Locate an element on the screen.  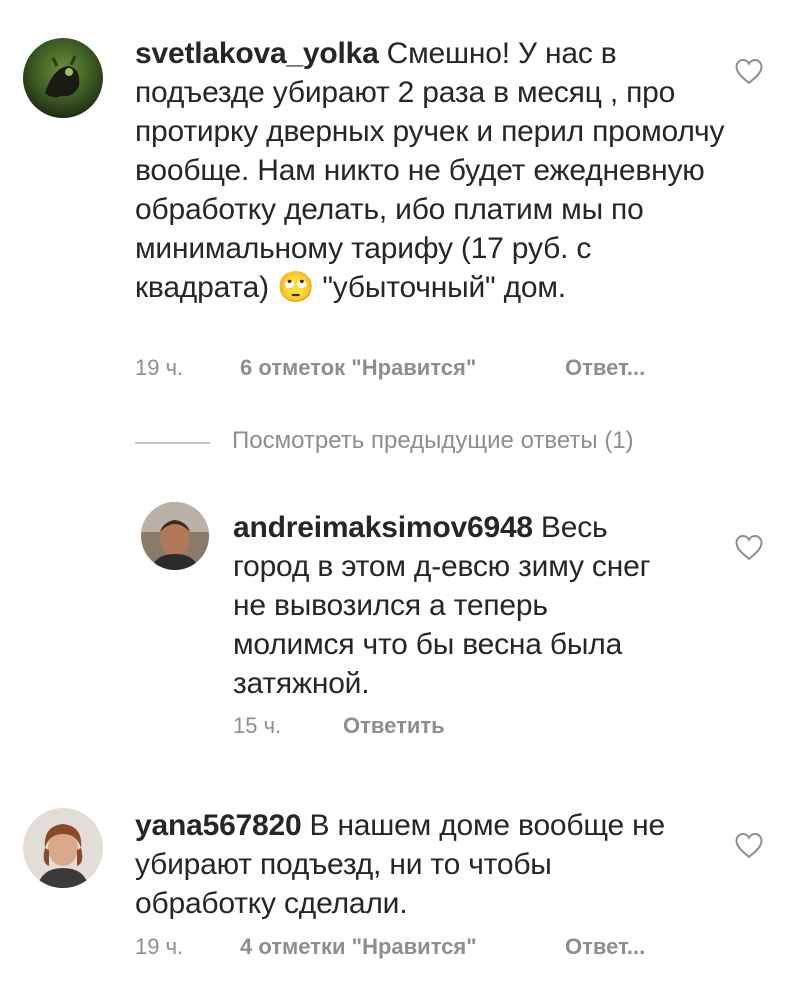
comment-username: yana567820 is located at coordinates (218, 825).